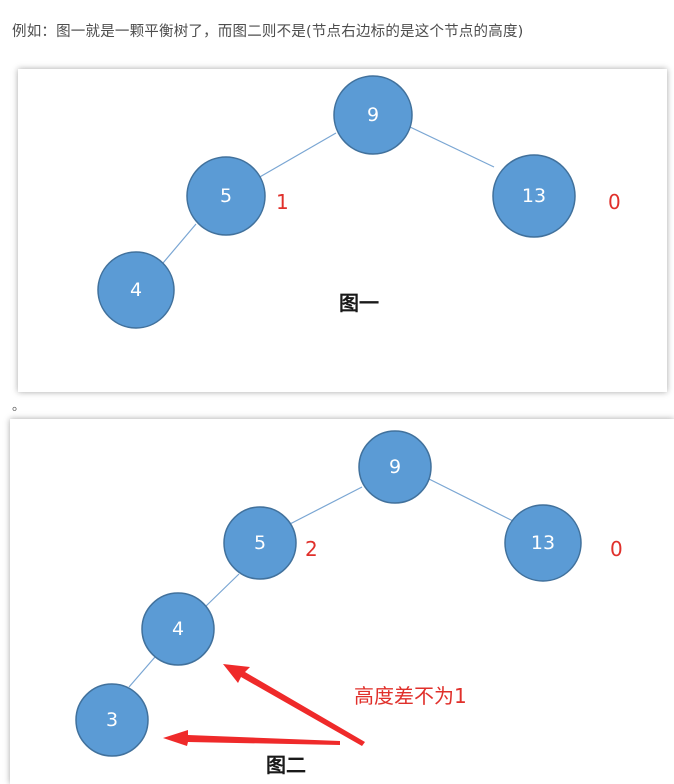 The height and width of the screenshot is (784, 674). I want to click on height-label-node-5: 1, so click(282, 202).